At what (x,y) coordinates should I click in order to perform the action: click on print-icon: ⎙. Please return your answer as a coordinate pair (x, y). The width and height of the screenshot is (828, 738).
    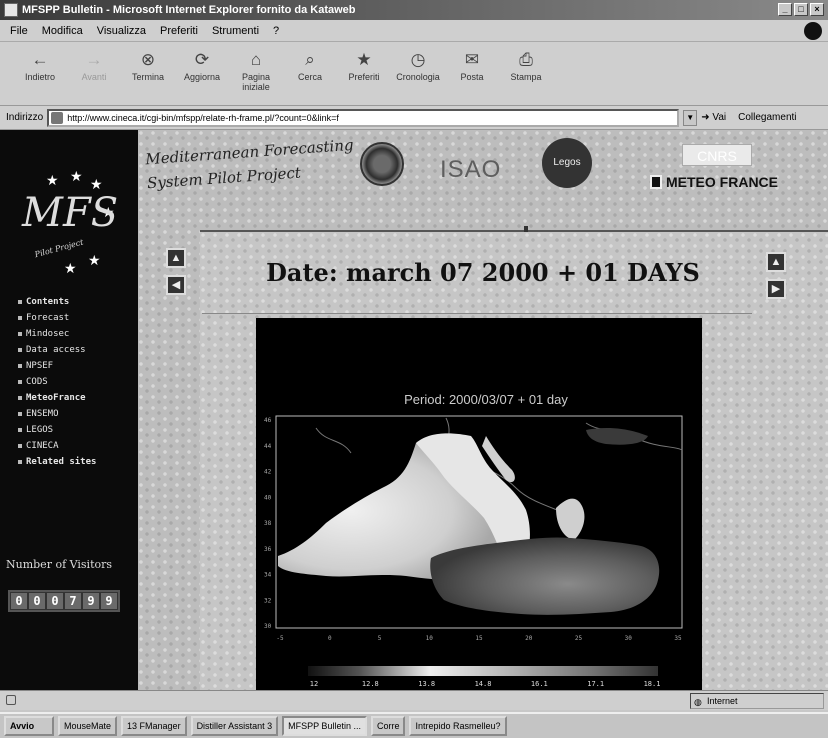
    Looking at the image, I should click on (526, 59).